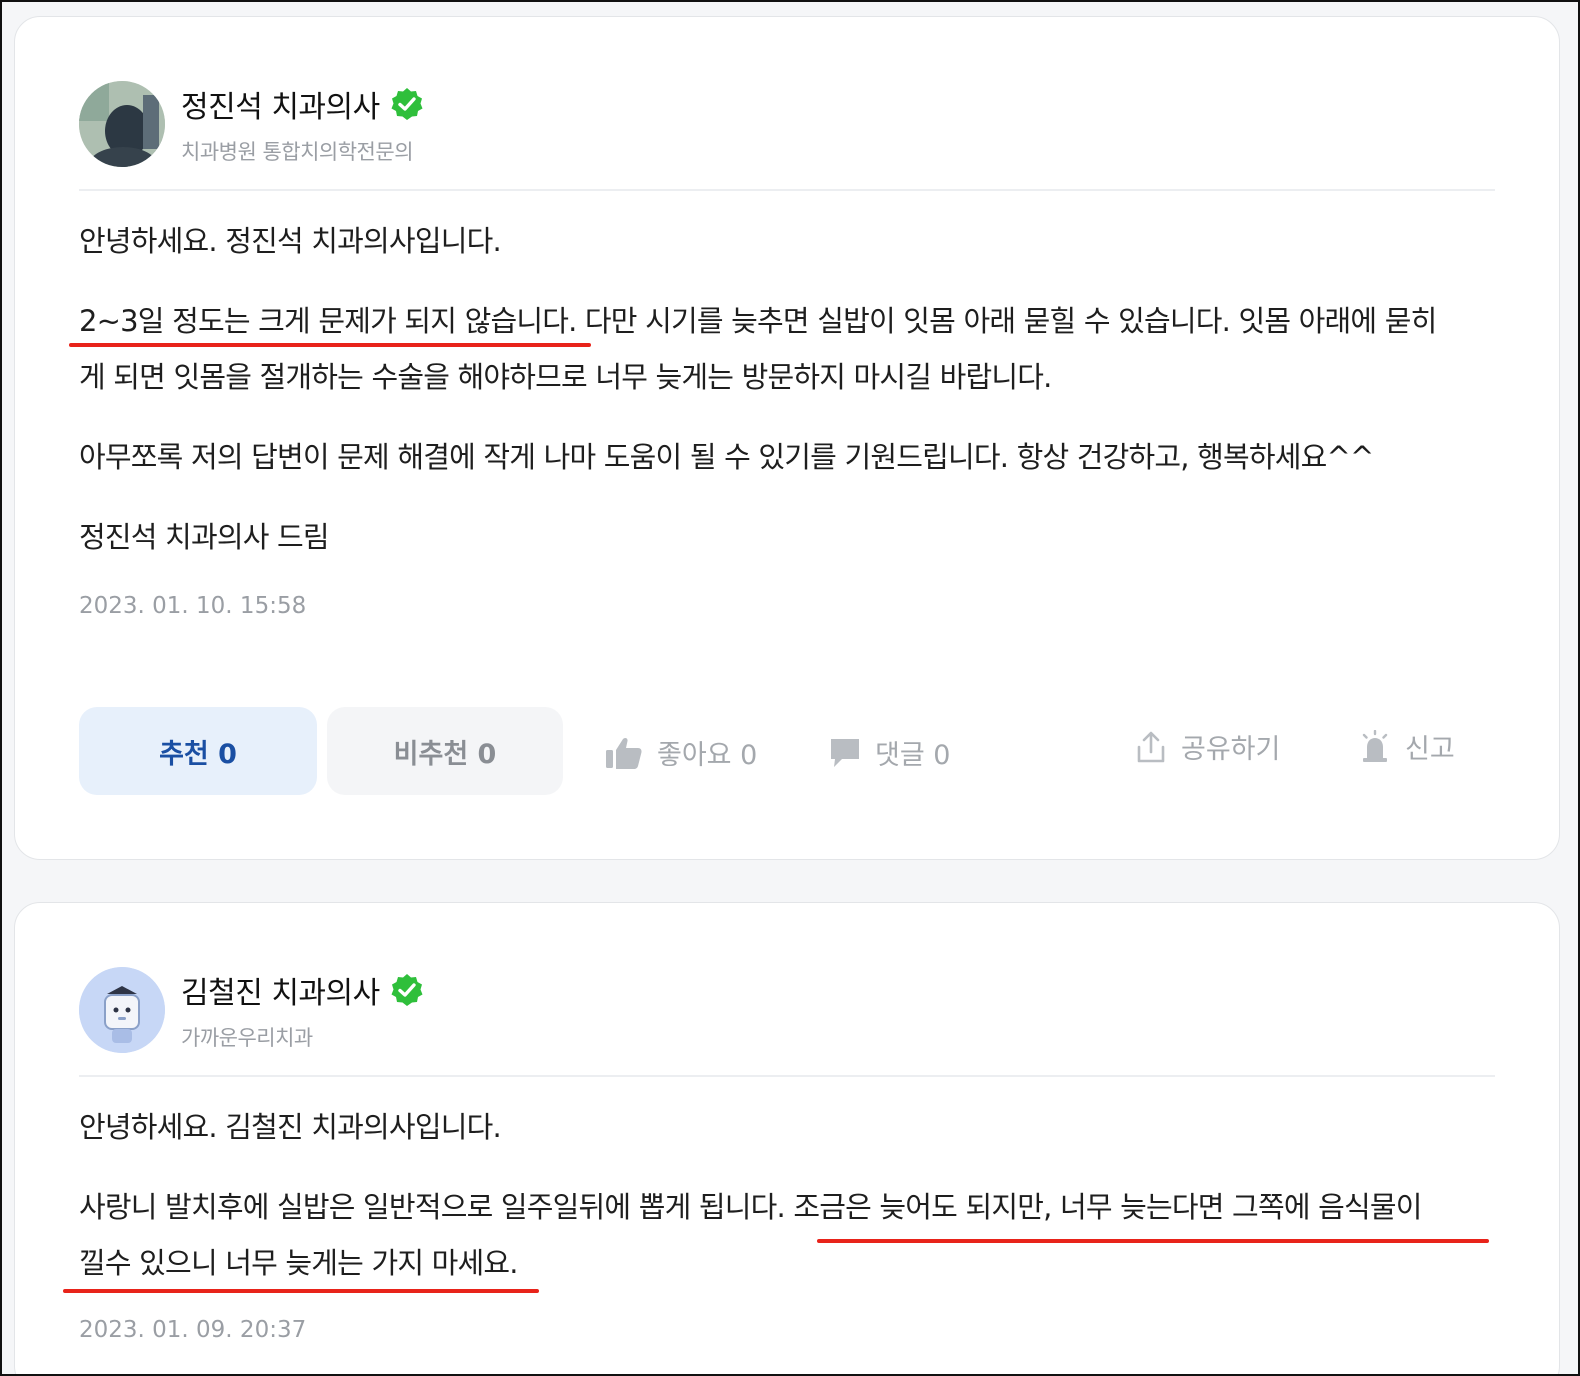 The height and width of the screenshot is (1376, 1580). Describe the element at coordinates (1430, 749) in the screenshot. I see `report-label: 신고` at that location.